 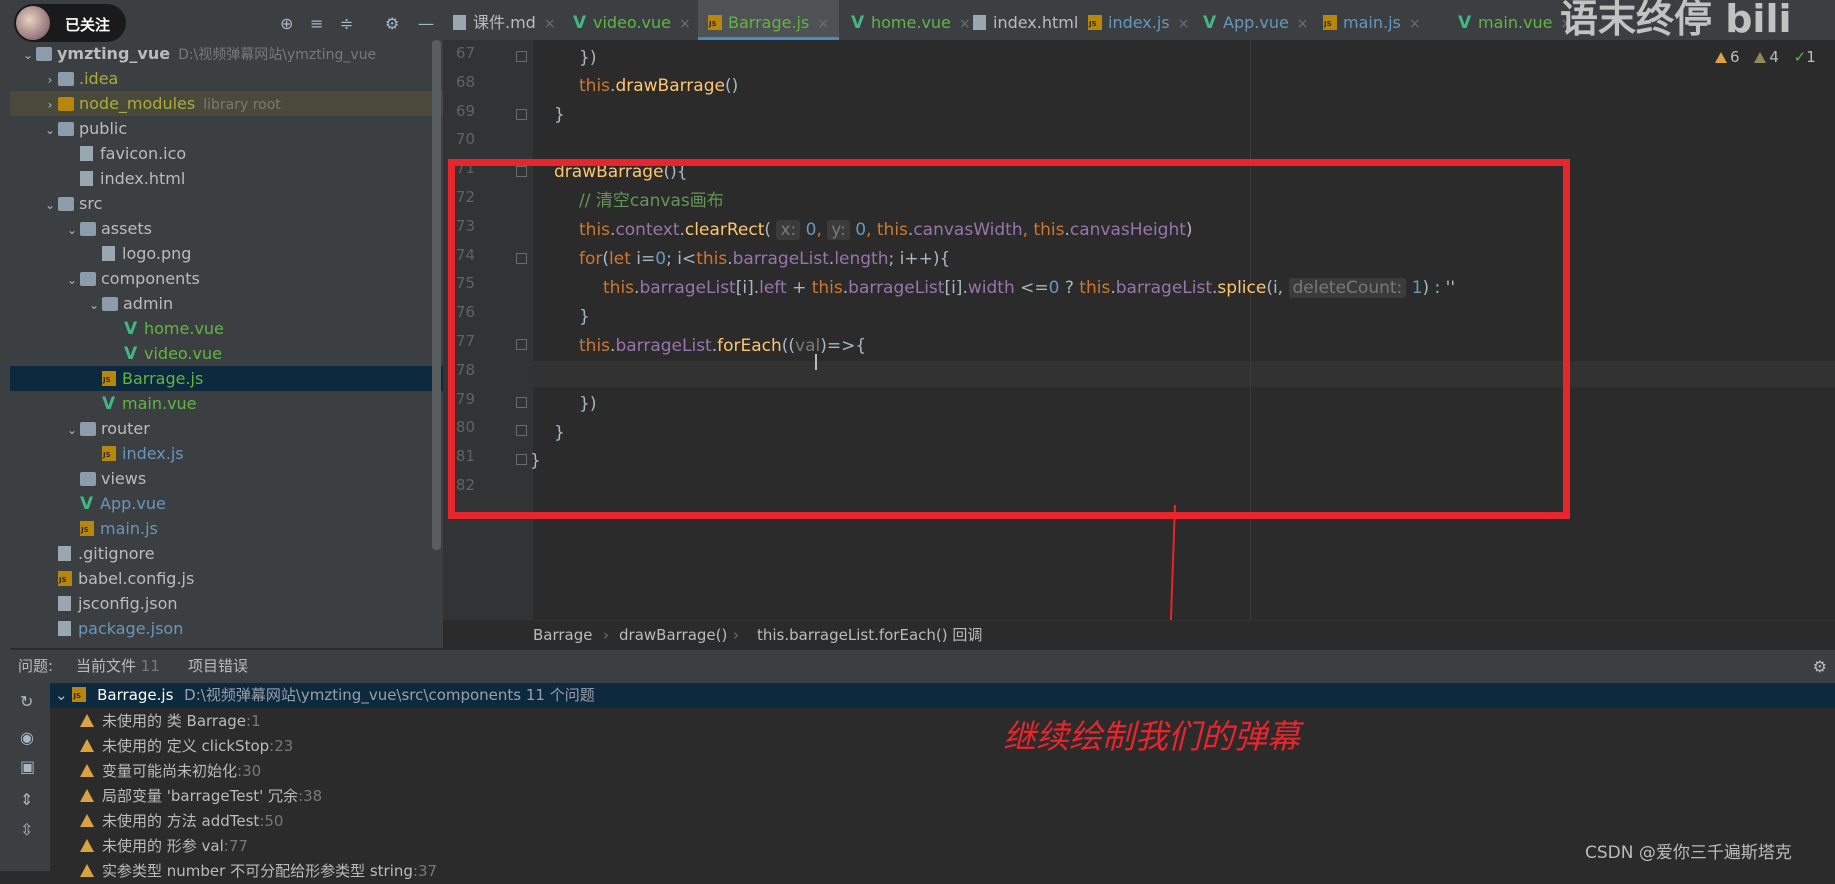 What do you see at coordinates (26, 701) in the screenshot?
I see `refresh-icon: ↻` at bounding box center [26, 701].